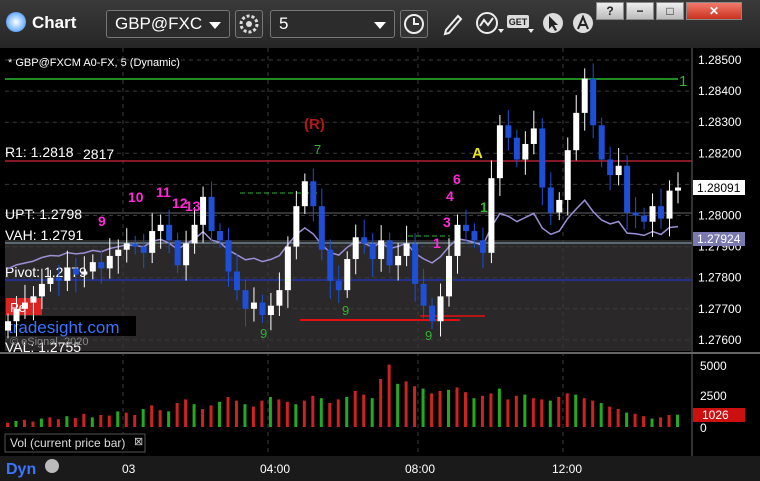 This screenshot has height=481, width=760. I want to click on time-tick-1200: 12:00, so click(567, 469).